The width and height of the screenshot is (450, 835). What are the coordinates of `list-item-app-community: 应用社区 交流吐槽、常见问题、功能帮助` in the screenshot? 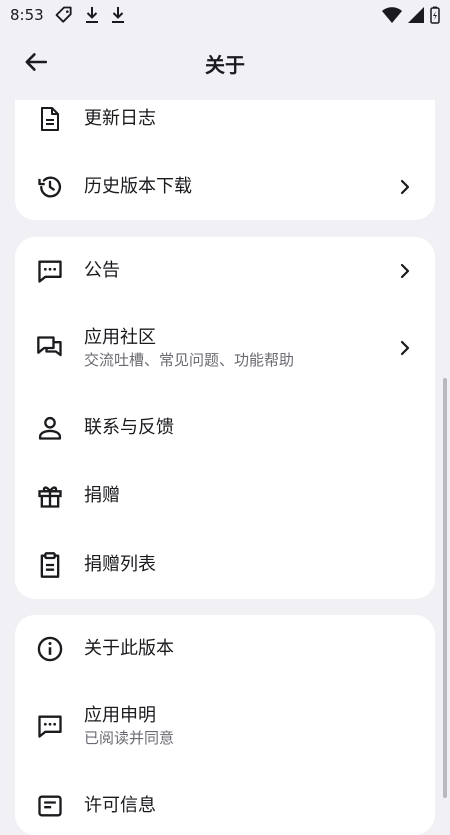 It's located at (225, 348).